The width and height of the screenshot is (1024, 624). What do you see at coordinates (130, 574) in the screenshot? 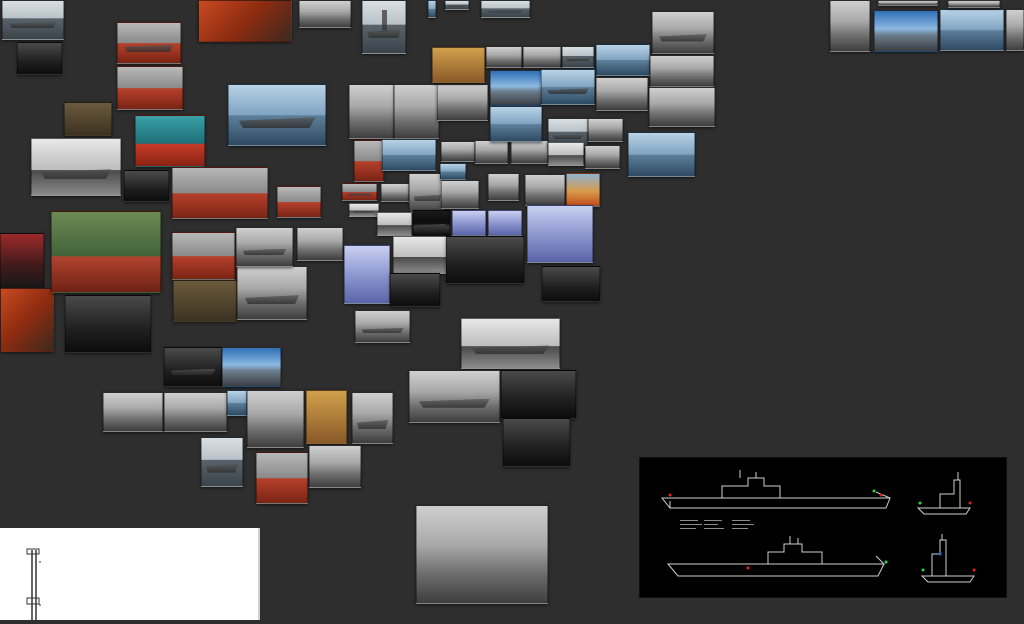
I see `white-document-thumbnail` at bounding box center [130, 574].